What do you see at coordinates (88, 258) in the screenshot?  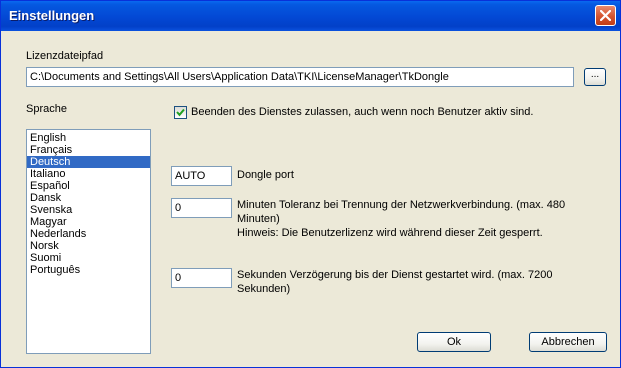 I see `language-item: Suomi` at bounding box center [88, 258].